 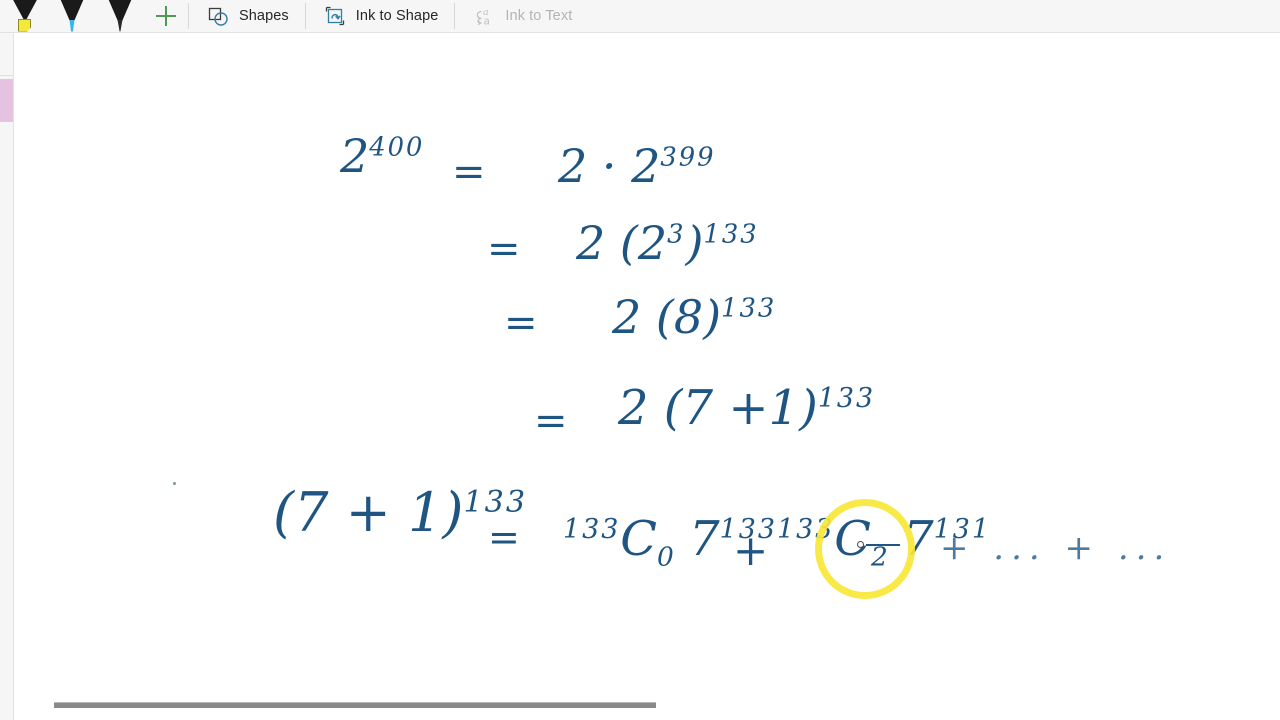 I want to click on plus-icon, so click(x=166, y=16).